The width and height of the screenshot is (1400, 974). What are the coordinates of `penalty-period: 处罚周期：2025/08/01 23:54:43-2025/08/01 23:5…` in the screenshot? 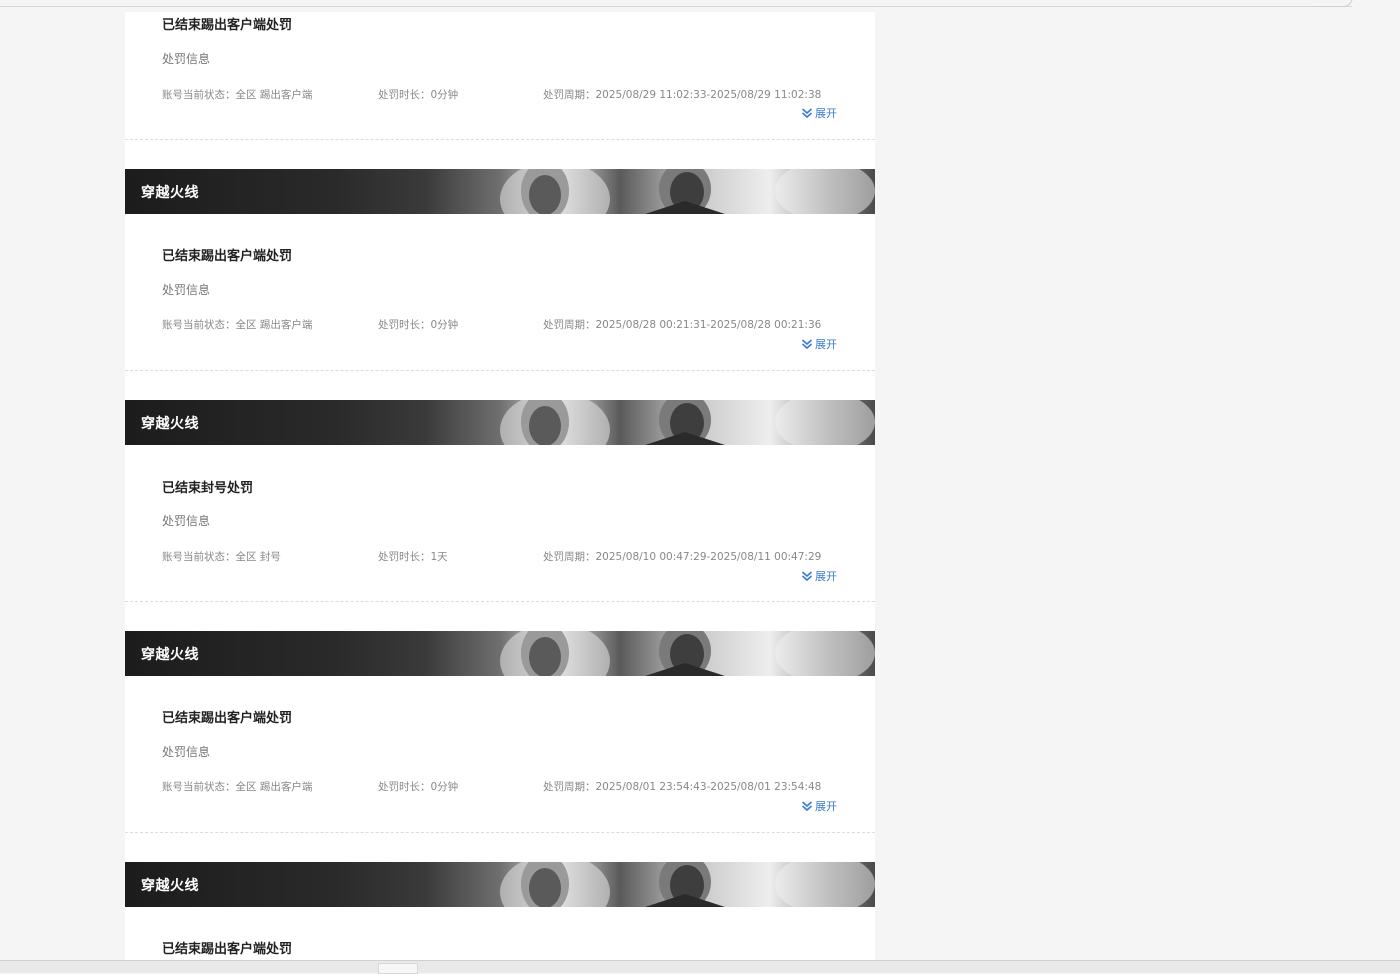 It's located at (682, 786).